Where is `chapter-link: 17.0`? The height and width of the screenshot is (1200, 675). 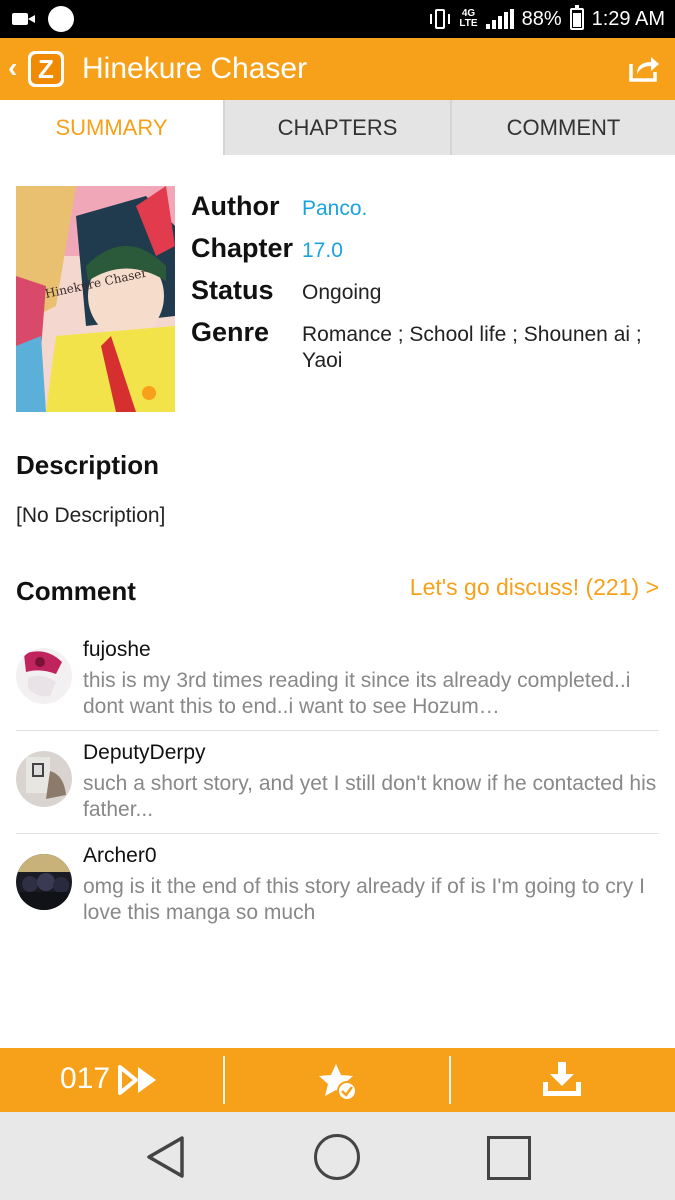
chapter-link: 17.0 is located at coordinates (322, 248).